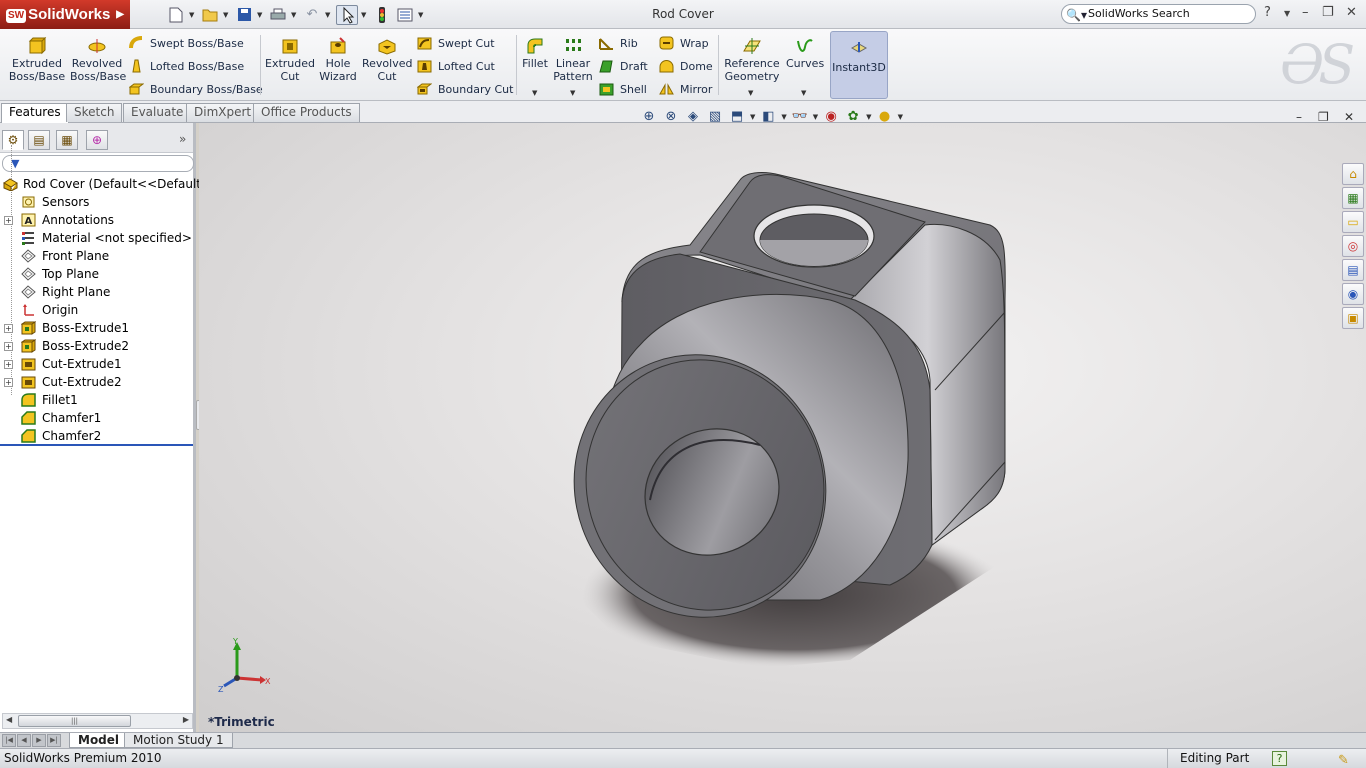 Image resolution: width=1366 pixels, height=768 pixels. Describe the element at coordinates (39, 740) in the screenshot. I see `next-tab-icon: ▶` at that location.